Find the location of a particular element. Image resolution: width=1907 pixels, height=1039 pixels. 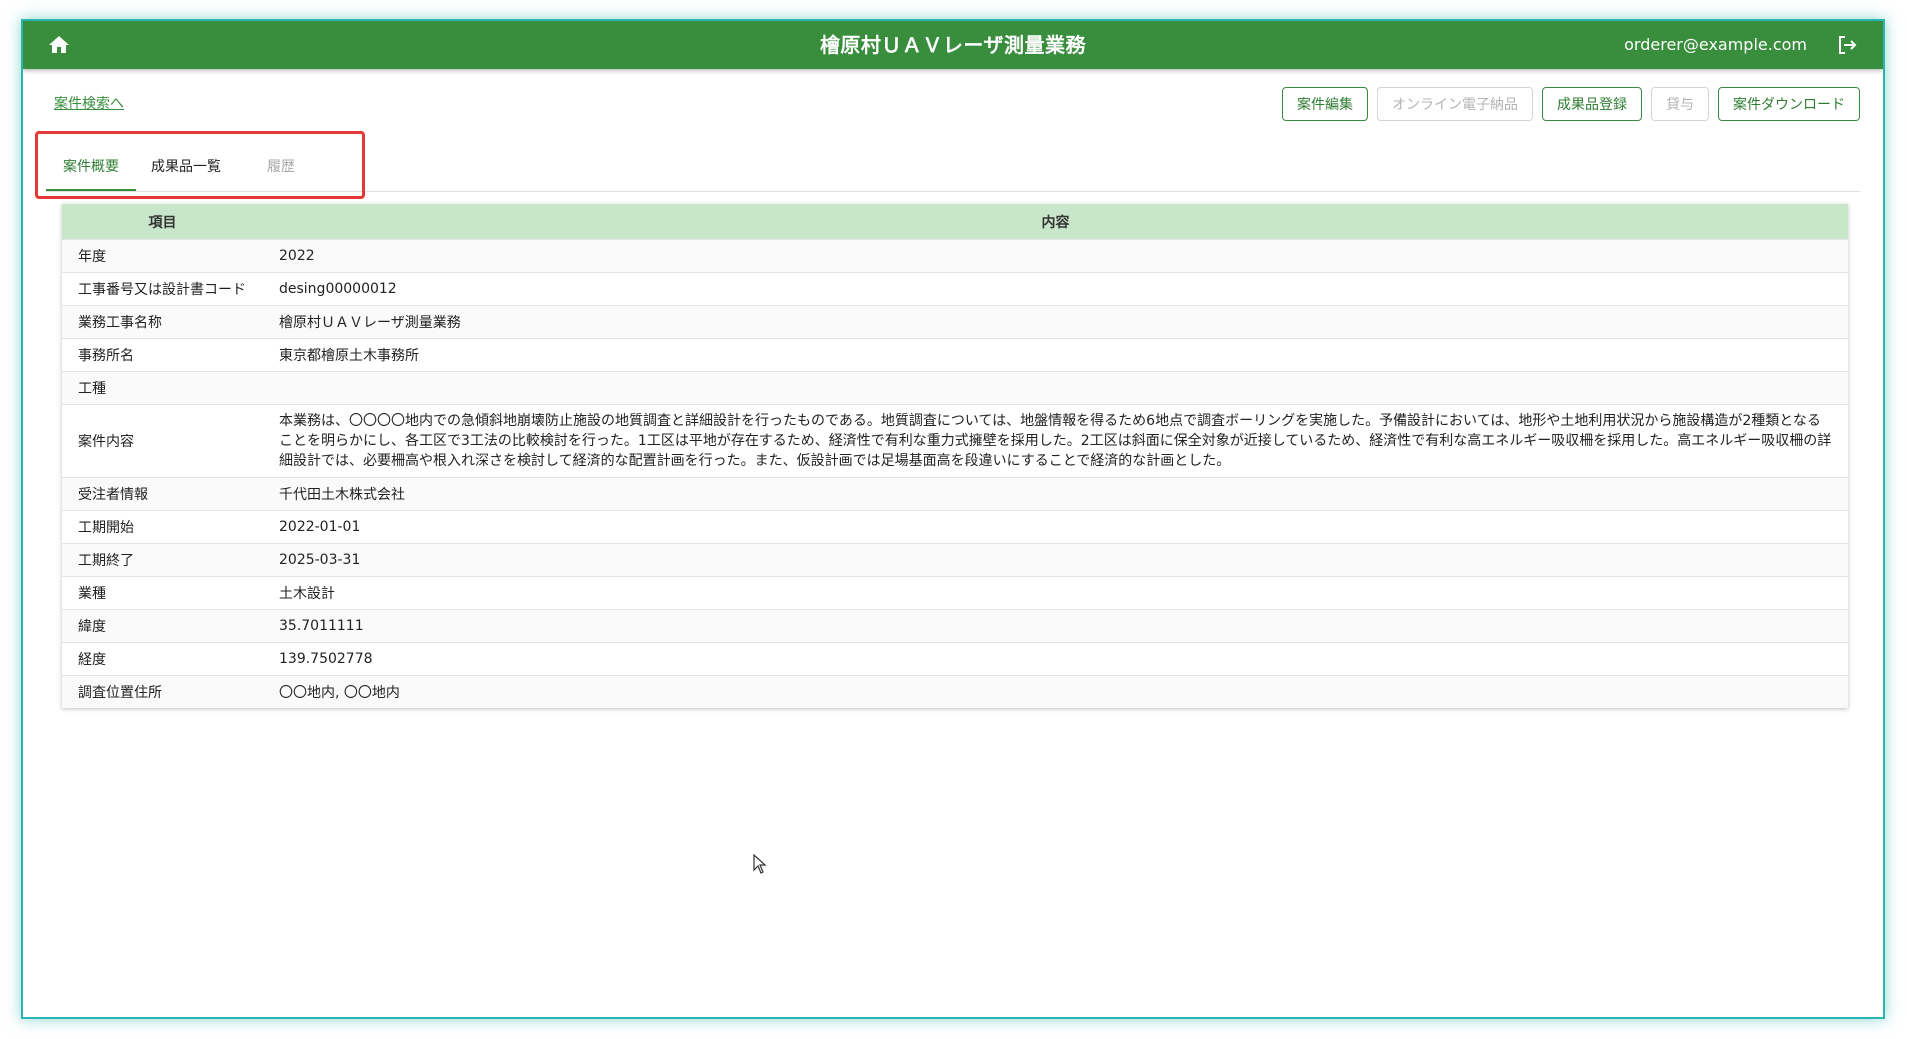

row-value: 東京都檜原土木事務所 is located at coordinates (1055, 355).